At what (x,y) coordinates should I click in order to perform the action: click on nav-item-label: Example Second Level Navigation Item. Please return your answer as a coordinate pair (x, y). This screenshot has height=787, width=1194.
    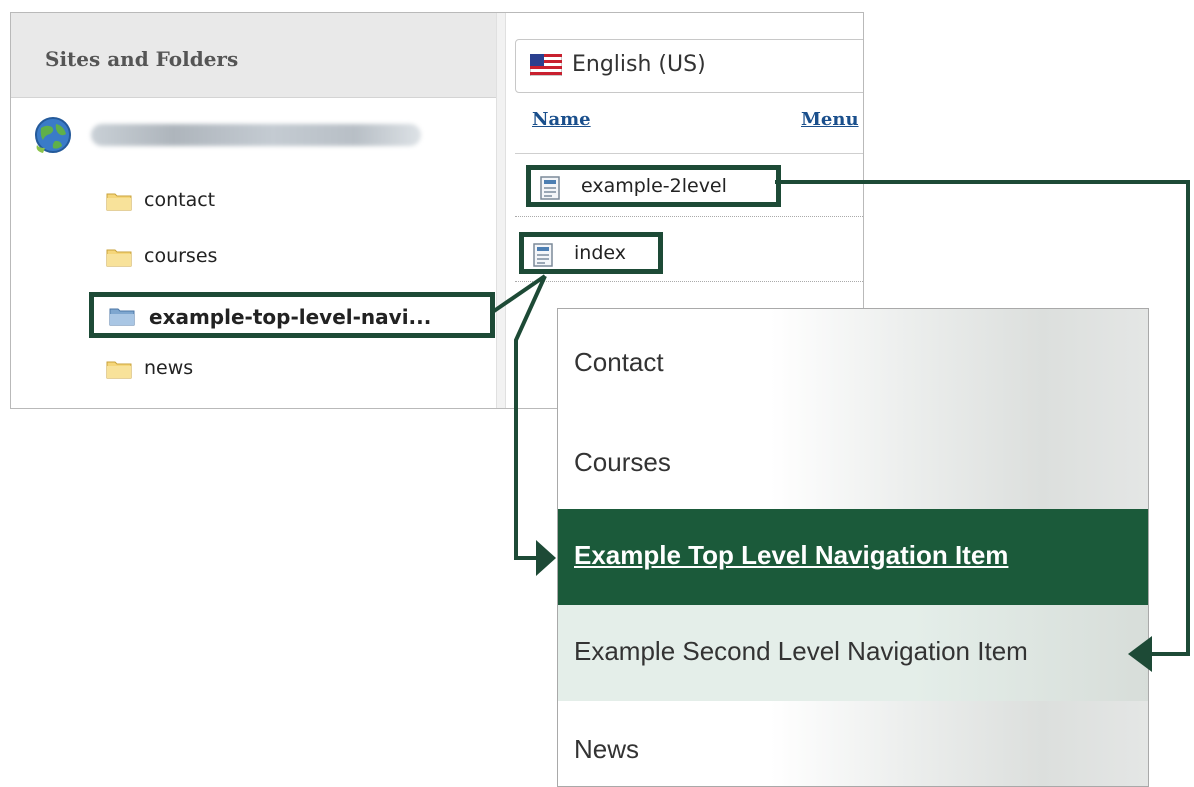
    Looking at the image, I should click on (801, 651).